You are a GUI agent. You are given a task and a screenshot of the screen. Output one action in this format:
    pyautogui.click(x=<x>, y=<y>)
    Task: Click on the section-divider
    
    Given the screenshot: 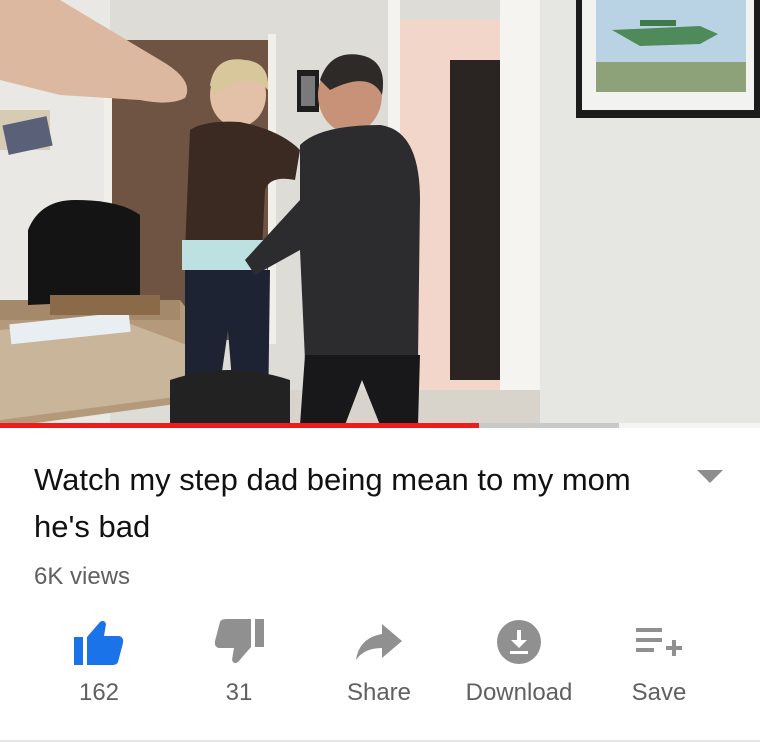 What is the action you would take?
    pyautogui.click(x=380, y=741)
    